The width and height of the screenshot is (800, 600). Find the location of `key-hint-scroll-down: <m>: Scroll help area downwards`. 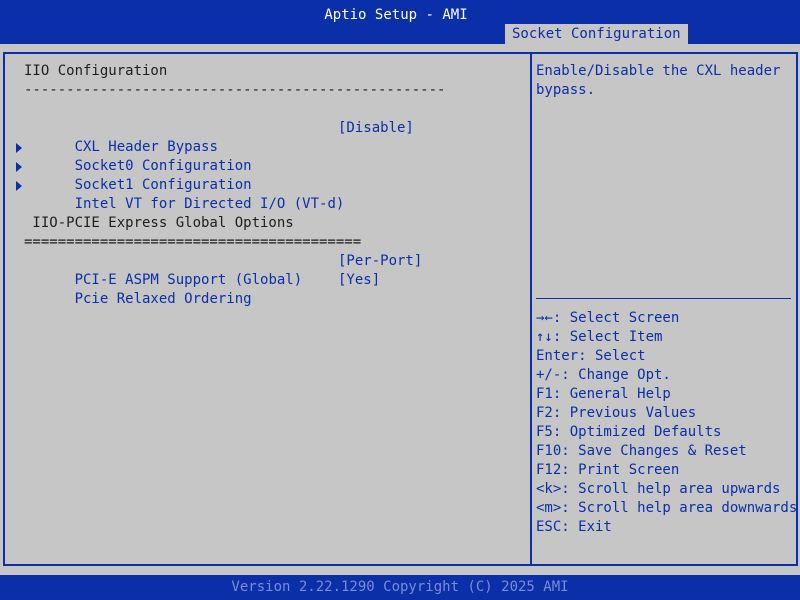

key-hint-scroll-down: <m>: Scroll help area downwards is located at coordinates (667, 508).